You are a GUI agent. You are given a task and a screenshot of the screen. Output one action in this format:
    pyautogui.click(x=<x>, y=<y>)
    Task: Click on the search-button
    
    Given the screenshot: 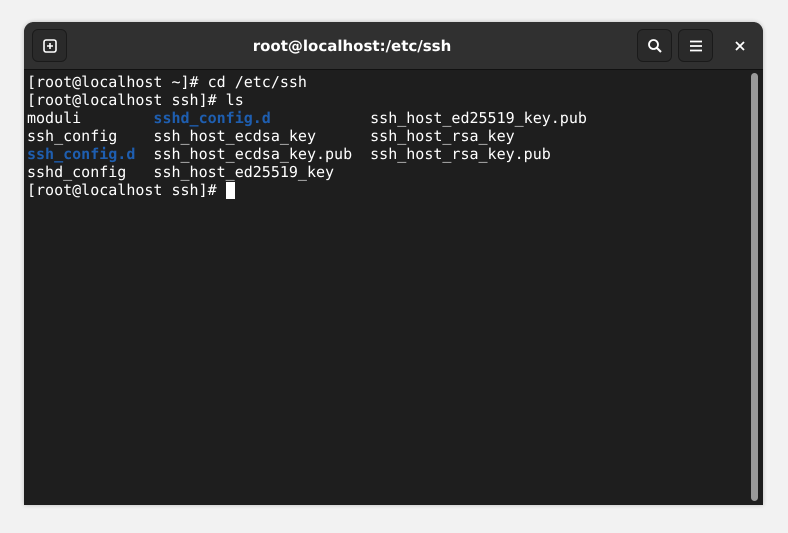 What is the action you would take?
    pyautogui.click(x=654, y=45)
    